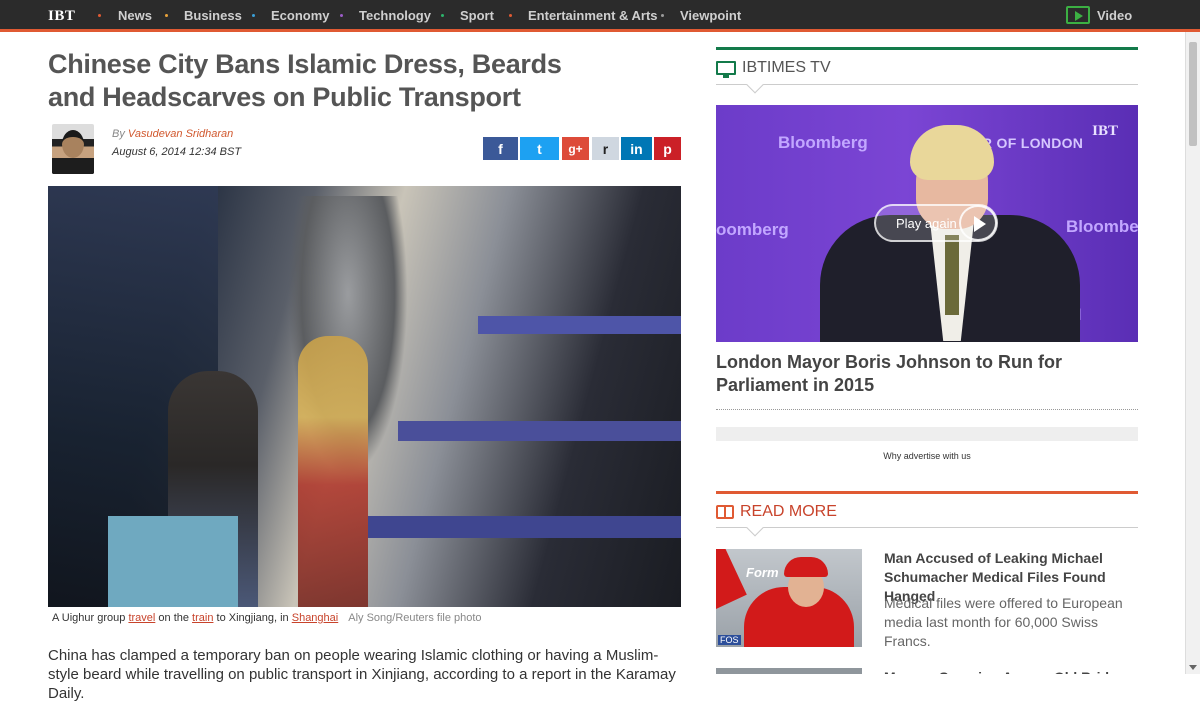  What do you see at coordinates (755, 528) in the screenshot?
I see `read-more-notch` at bounding box center [755, 528].